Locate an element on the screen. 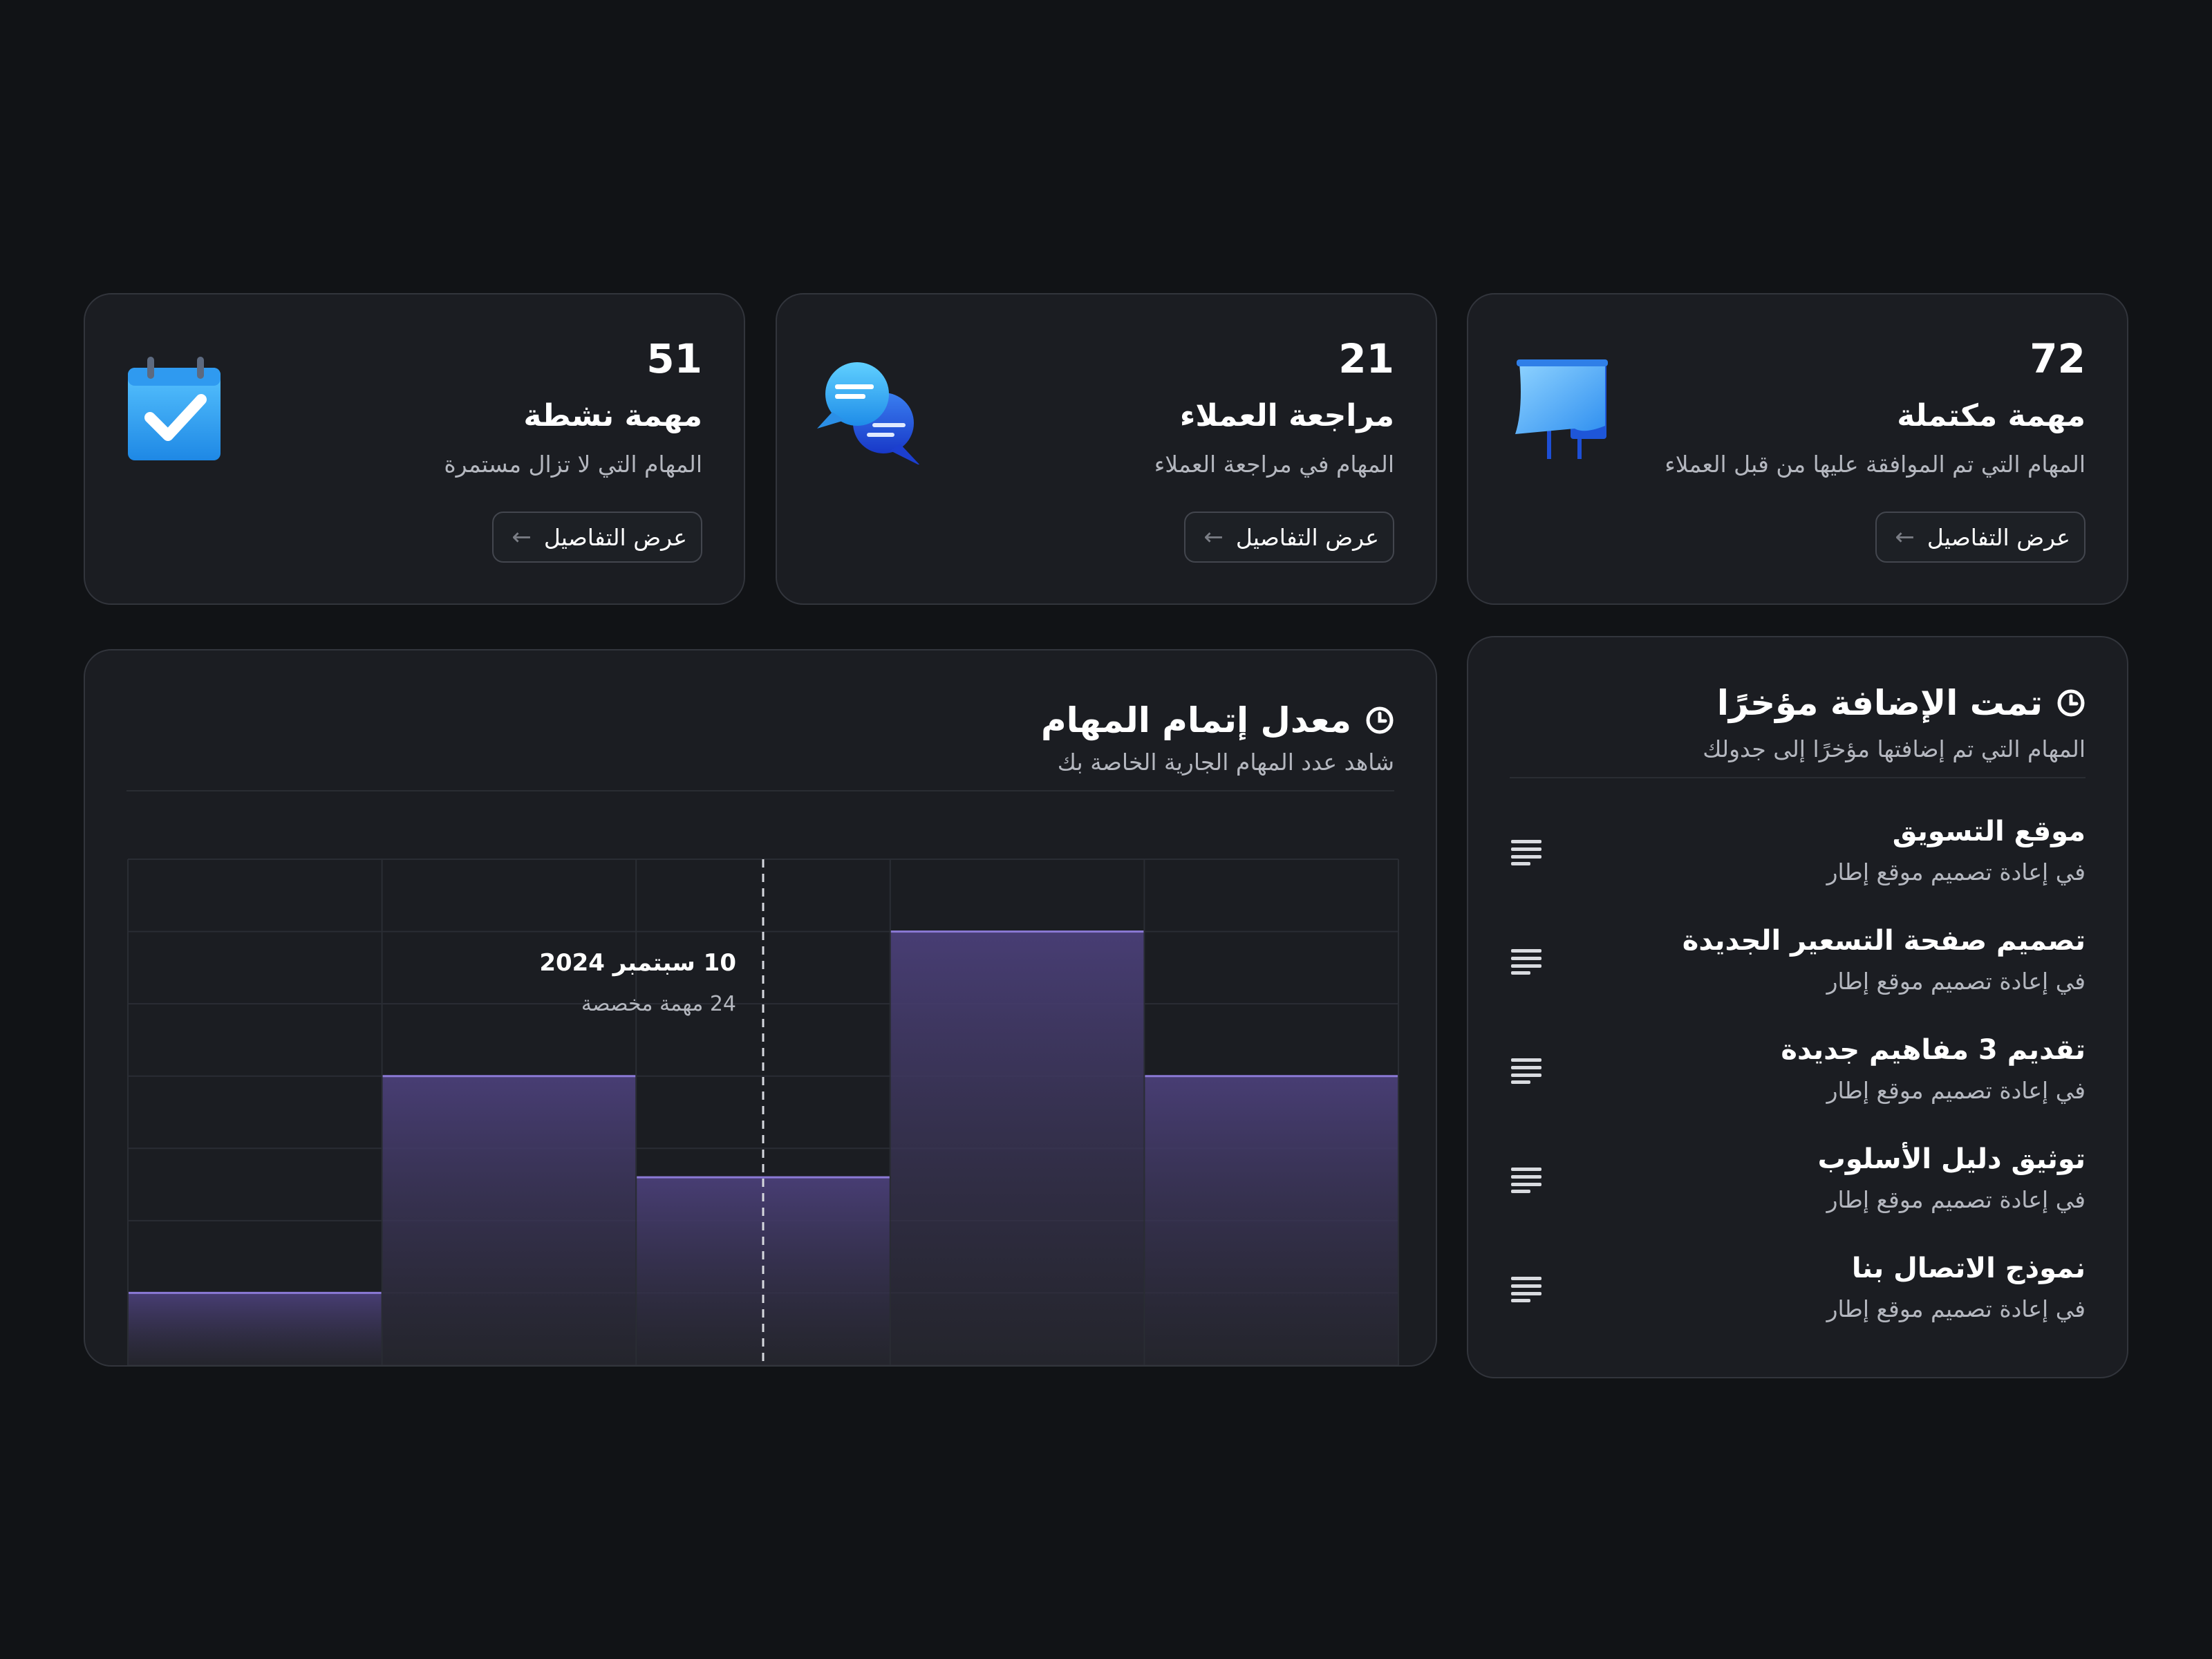 The height and width of the screenshot is (1659, 2212). recent-item-title: توثيق دليل الأسلوب is located at coordinates (1952, 1159).